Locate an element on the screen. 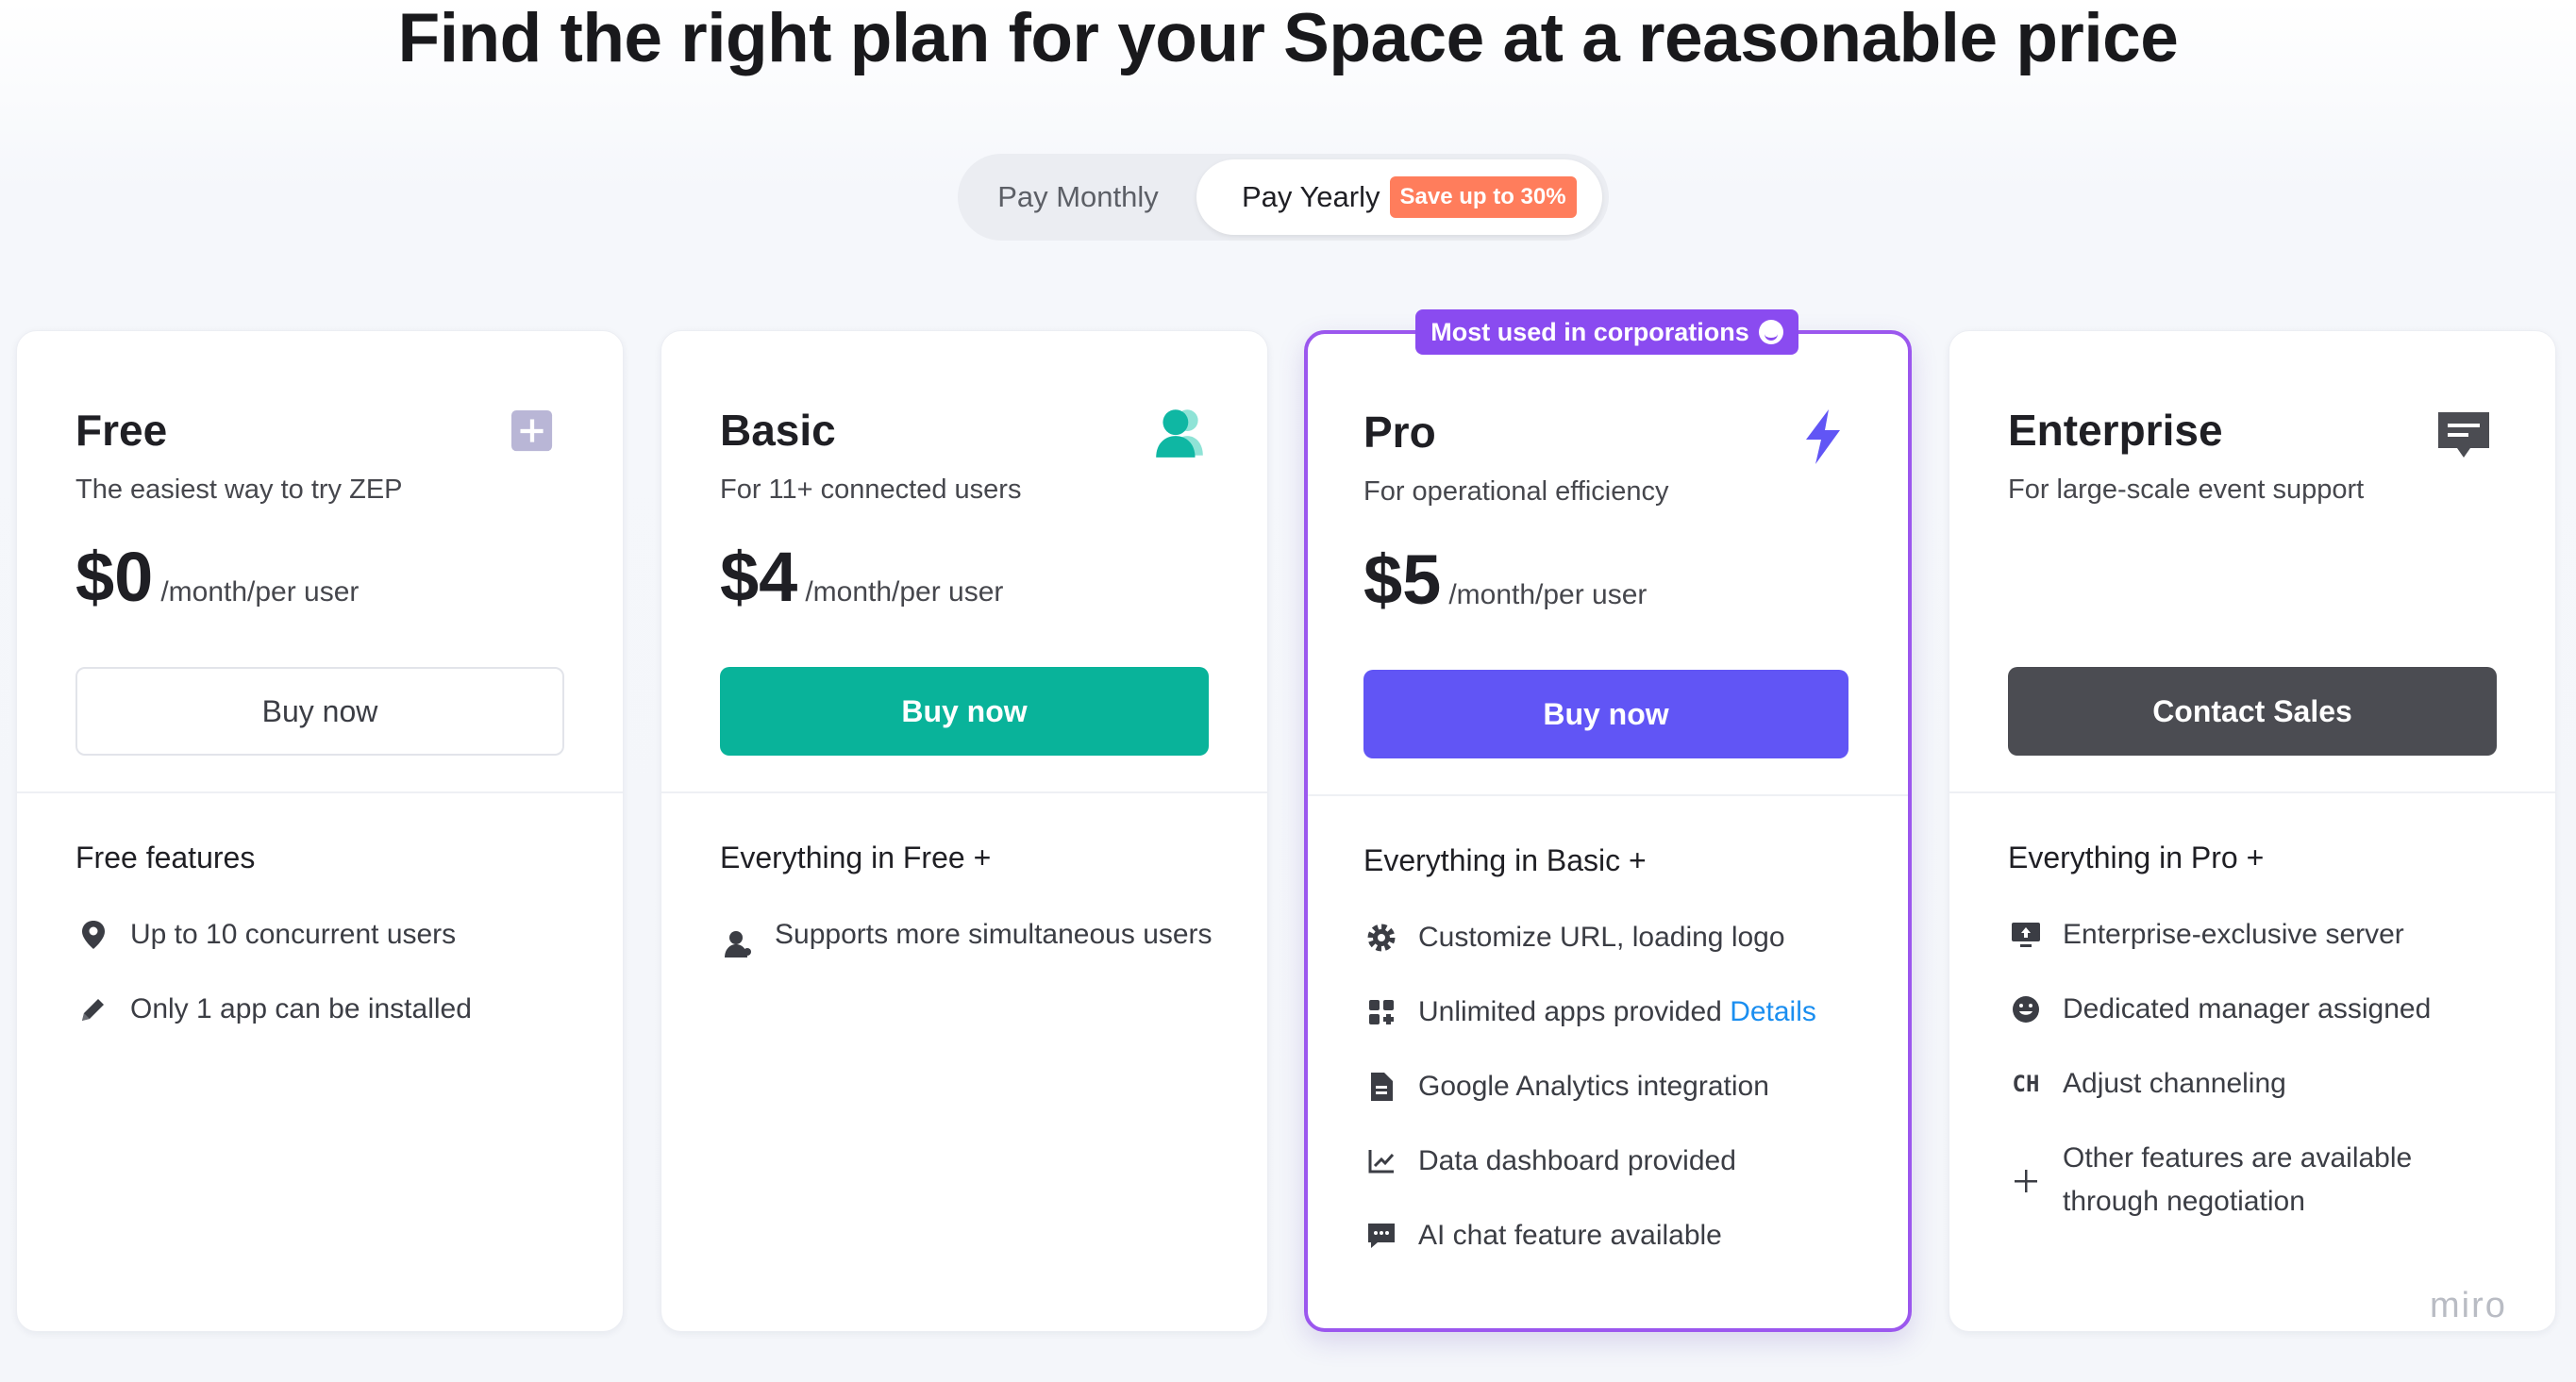  plan-description: For operational efficiency is located at coordinates (1516, 491).